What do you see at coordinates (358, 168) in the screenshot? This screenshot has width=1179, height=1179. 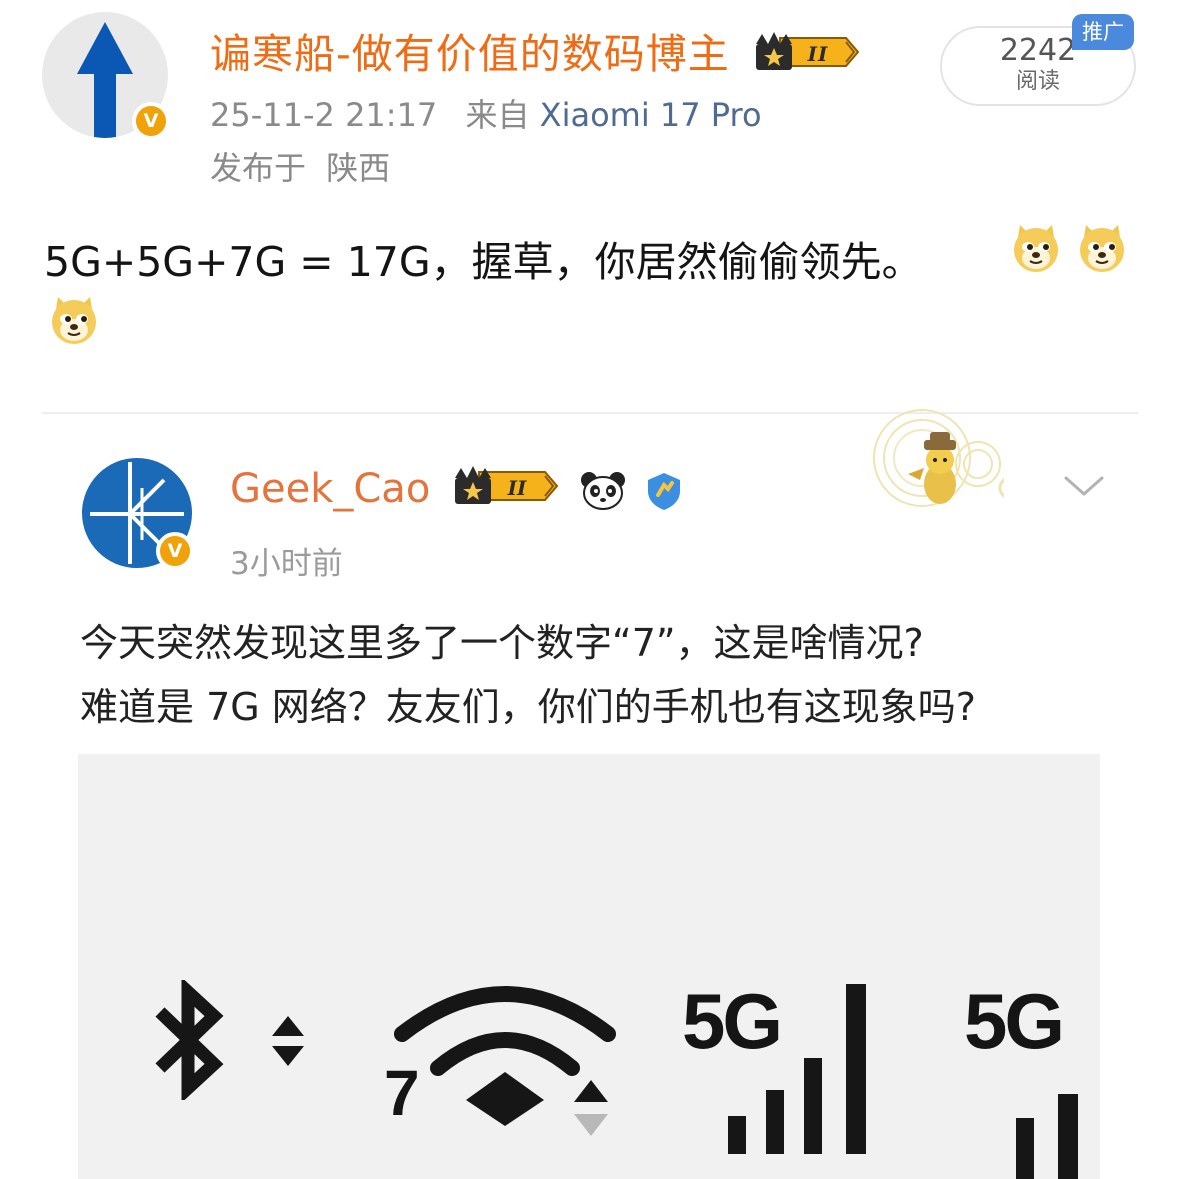 I see `location-text: 陕西` at bounding box center [358, 168].